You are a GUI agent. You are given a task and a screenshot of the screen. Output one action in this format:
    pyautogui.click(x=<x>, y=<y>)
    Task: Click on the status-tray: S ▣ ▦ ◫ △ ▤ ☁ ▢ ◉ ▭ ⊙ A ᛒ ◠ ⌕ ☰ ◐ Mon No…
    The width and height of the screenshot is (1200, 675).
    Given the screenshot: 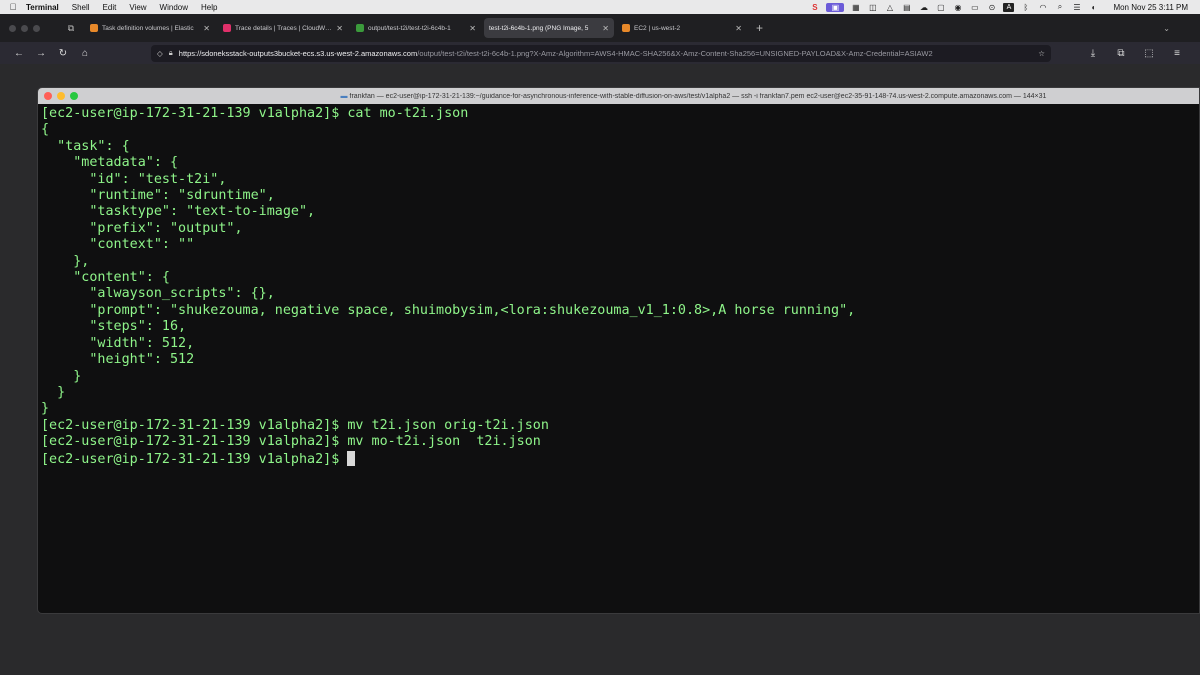 What is the action you would take?
    pyautogui.click(x=1004, y=7)
    